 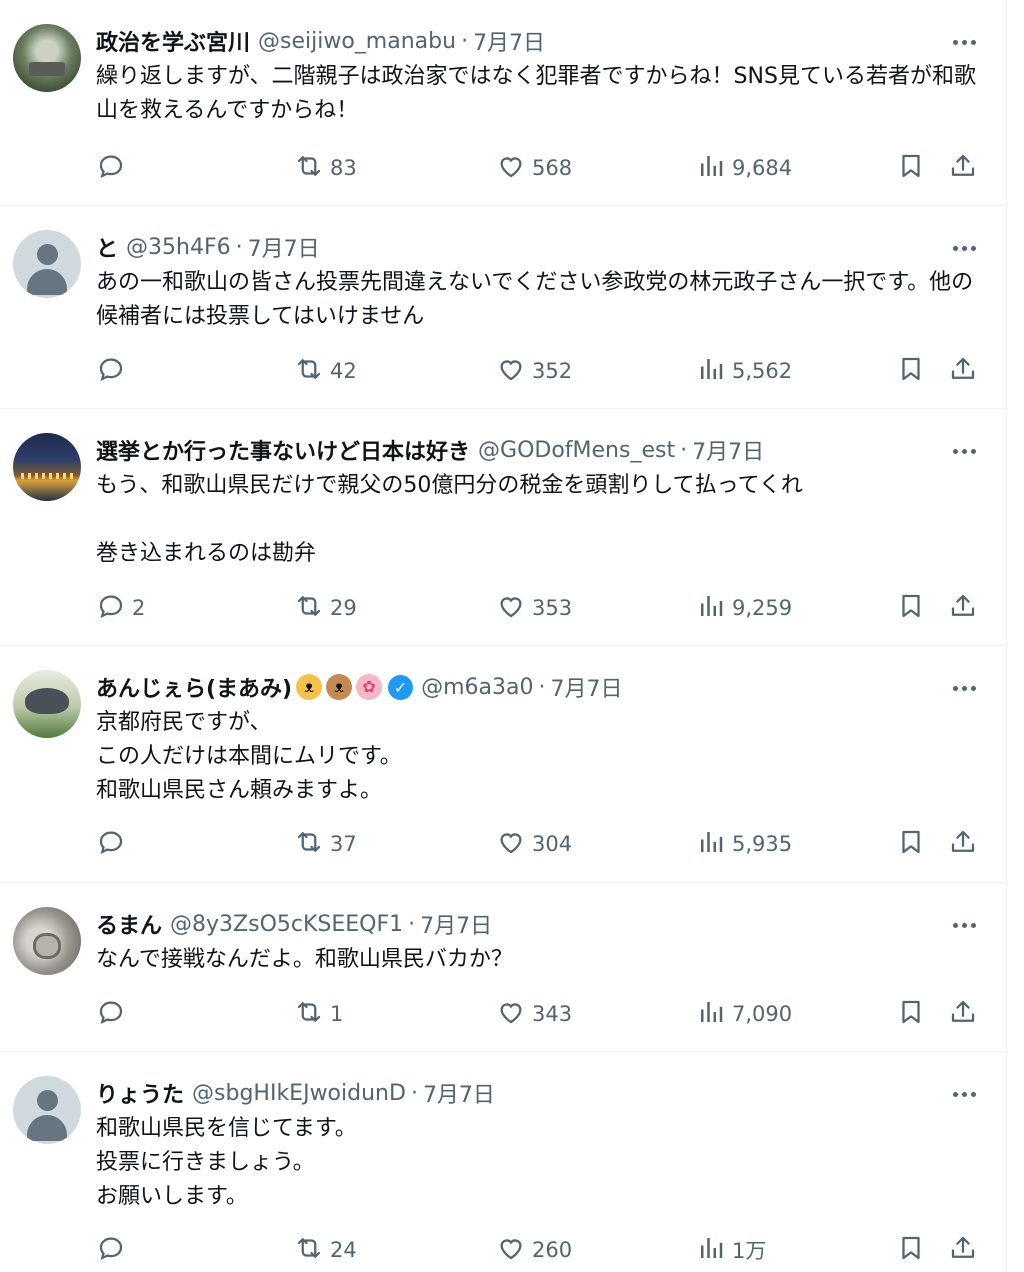 I want to click on retweet-button: 83, so click(x=325, y=168).